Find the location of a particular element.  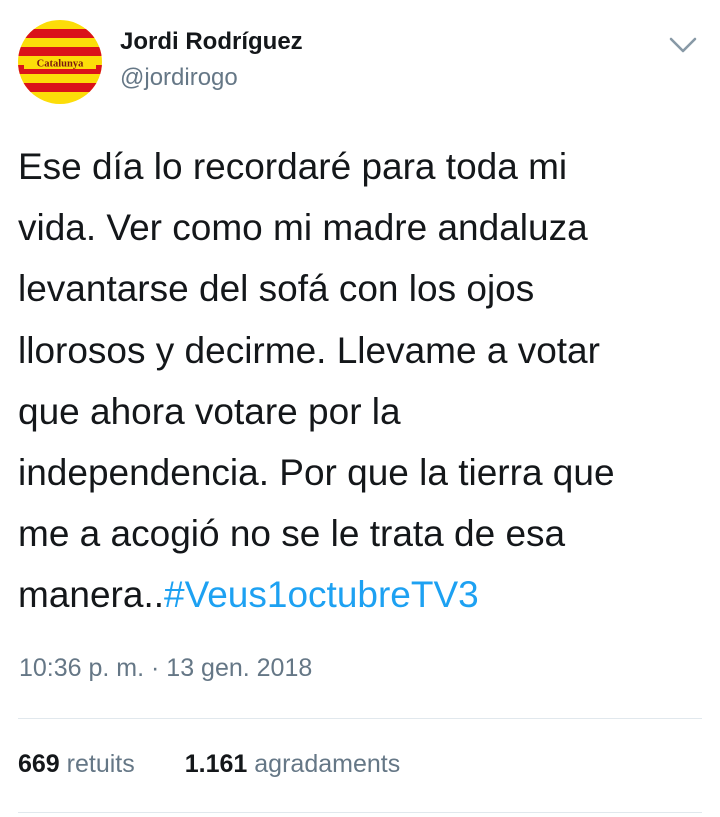

tweet-text-line: Ese día lo recordaré para toda mi is located at coordinates (293, 166).